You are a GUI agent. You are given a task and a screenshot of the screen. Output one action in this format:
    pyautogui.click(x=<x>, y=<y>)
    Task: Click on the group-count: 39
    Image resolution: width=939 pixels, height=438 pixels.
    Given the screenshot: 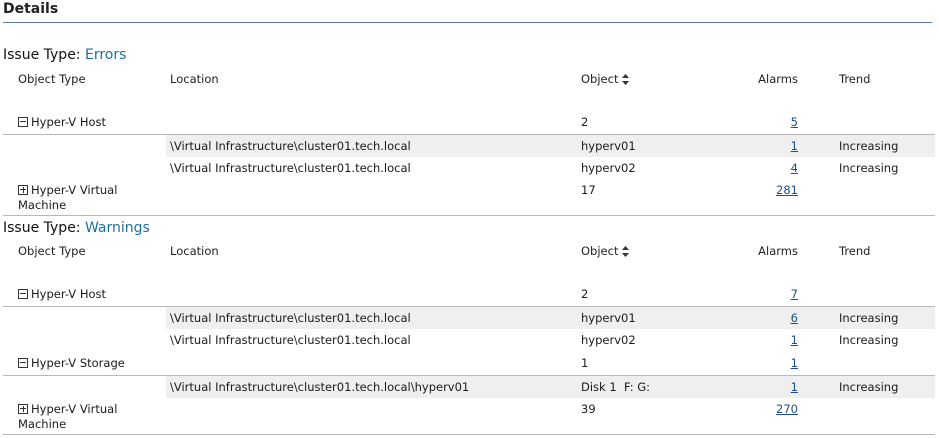 What is the action you would take?
    pyautogui.click(x=588, y=409)
    